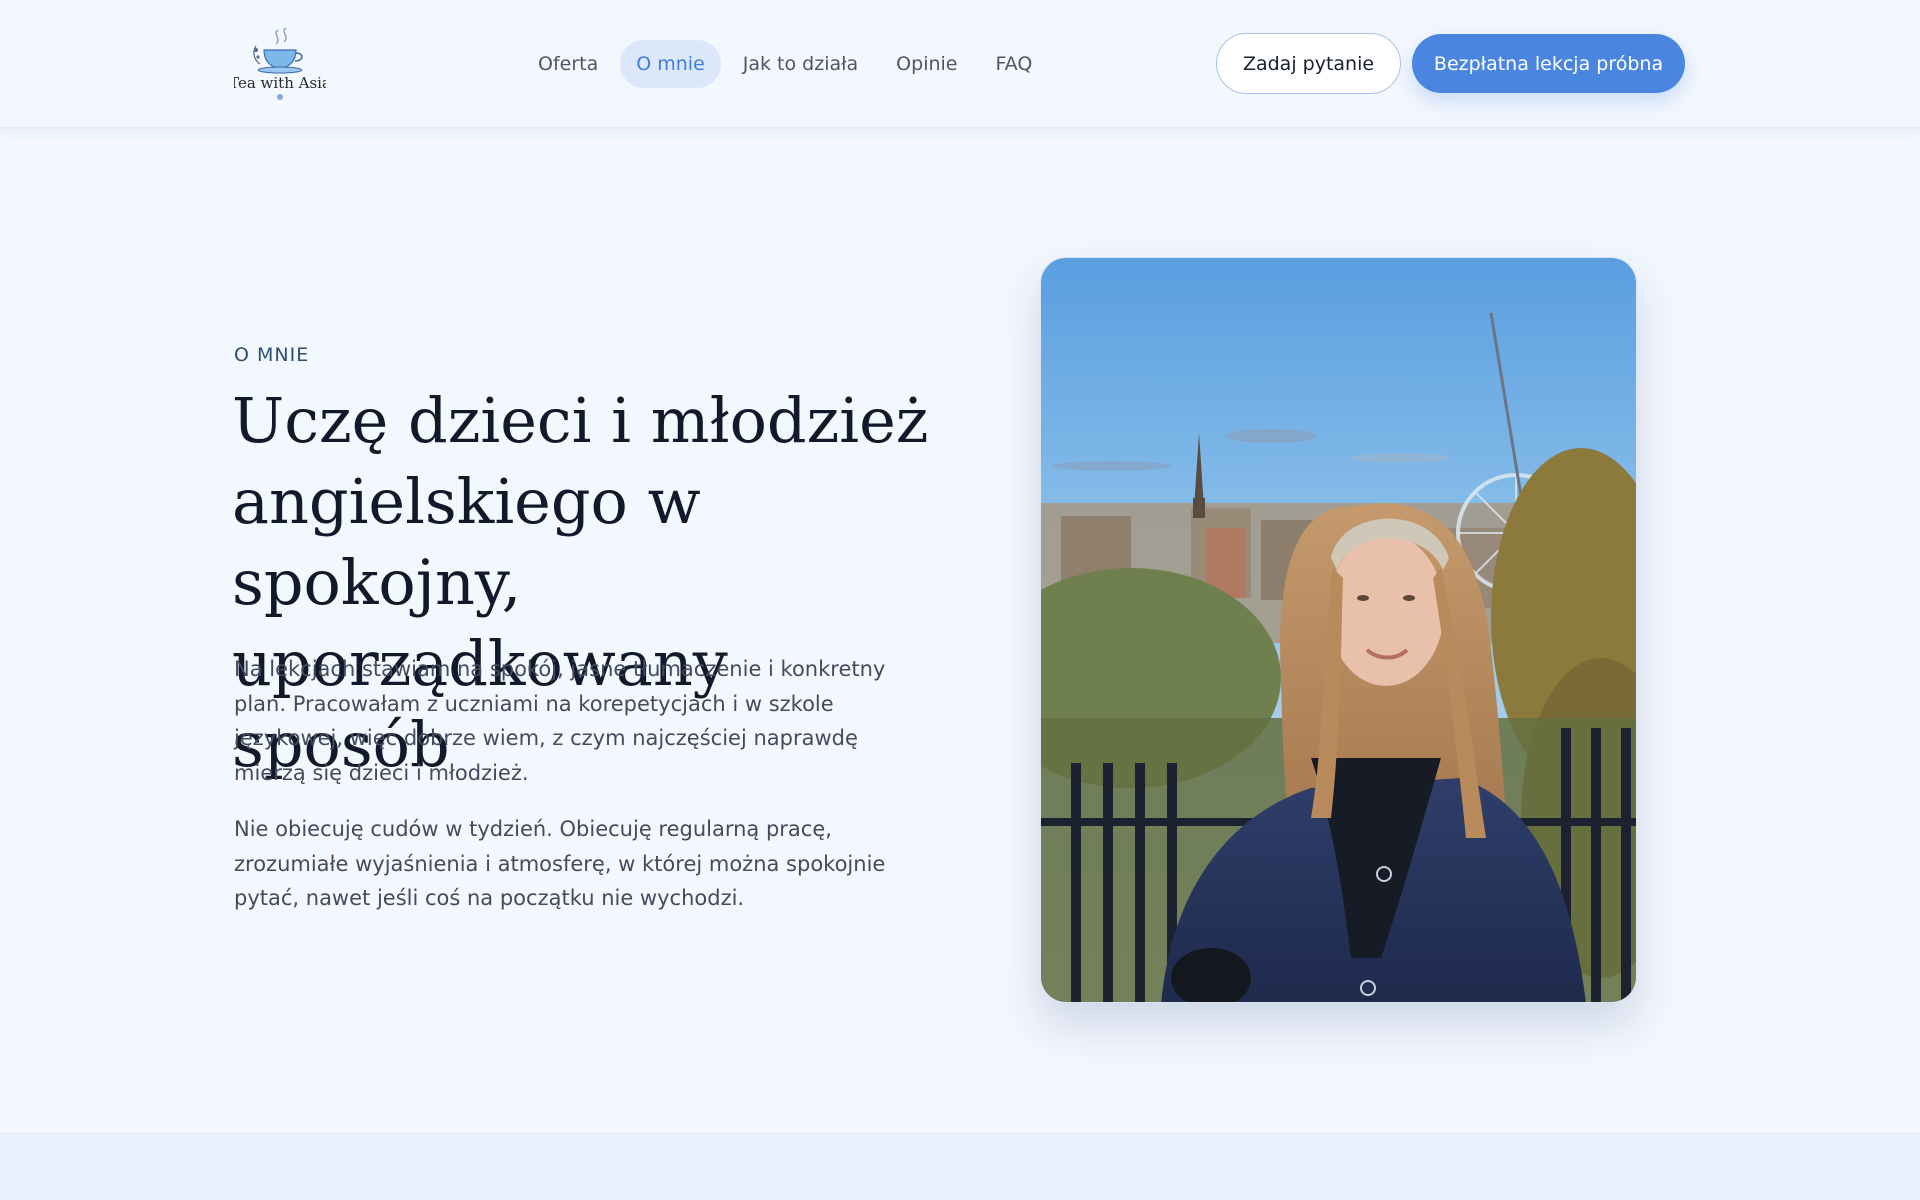 The height and width of the screenshot is (1200, 1920). I want to click on title-line-1: Uczę dzieci i młodzież, so click(580, 420).